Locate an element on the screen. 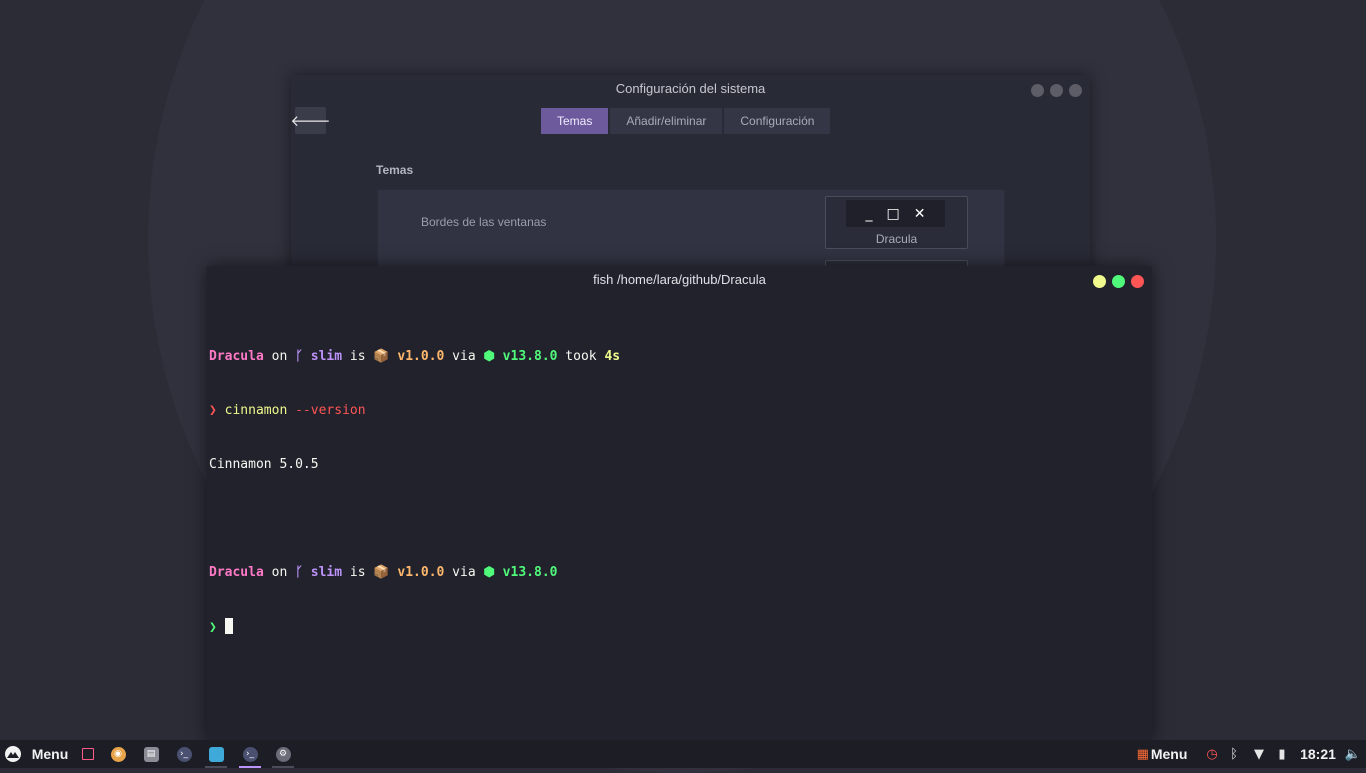  tab-temas: Temas is located at coordinates (575, 121).